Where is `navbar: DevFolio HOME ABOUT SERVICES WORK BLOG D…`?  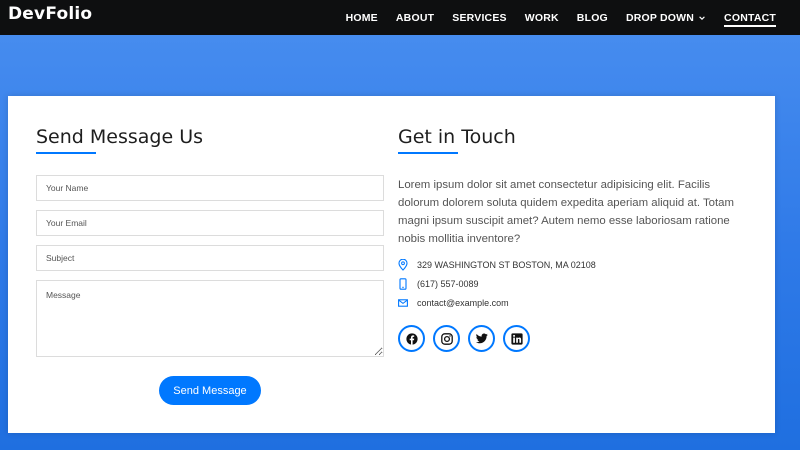 navbar: DevFolio HOME ABOUT SERVICES WORK BLOG D… is located at coordinates (400, 17).